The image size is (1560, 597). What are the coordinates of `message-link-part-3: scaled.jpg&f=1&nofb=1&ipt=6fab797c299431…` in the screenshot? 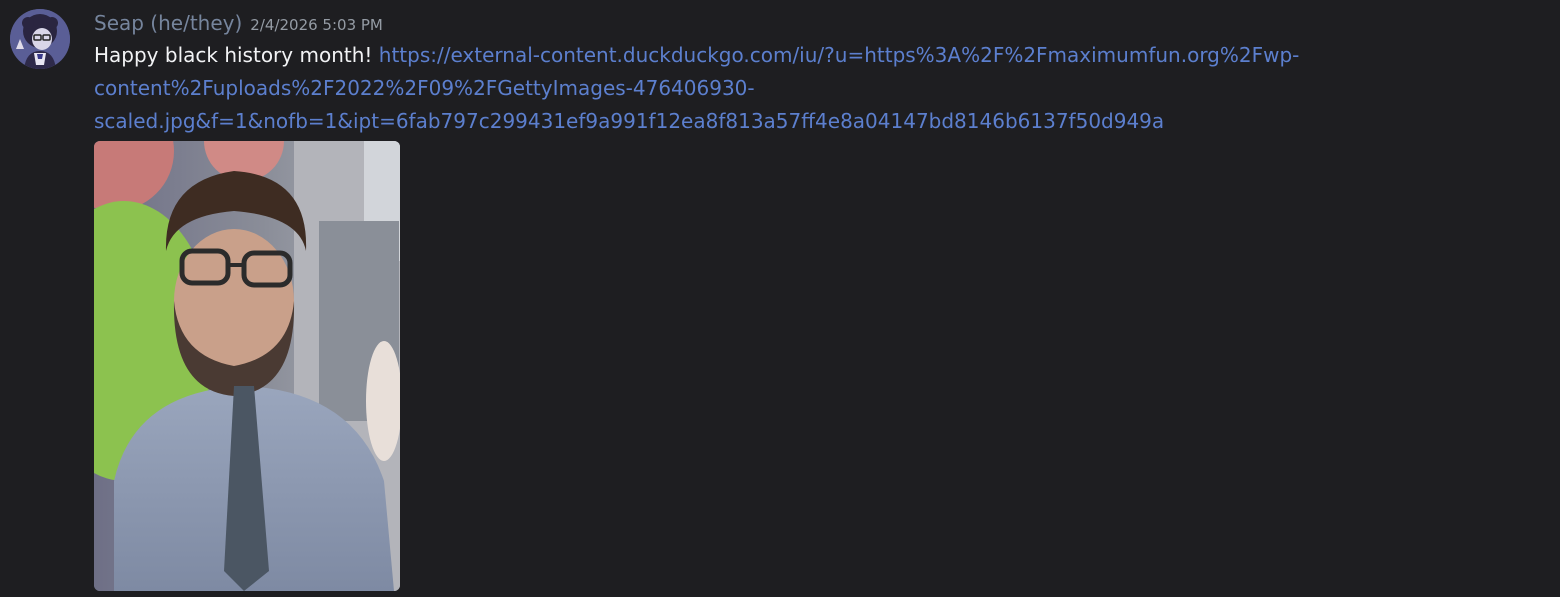 It's located at (629, 121).